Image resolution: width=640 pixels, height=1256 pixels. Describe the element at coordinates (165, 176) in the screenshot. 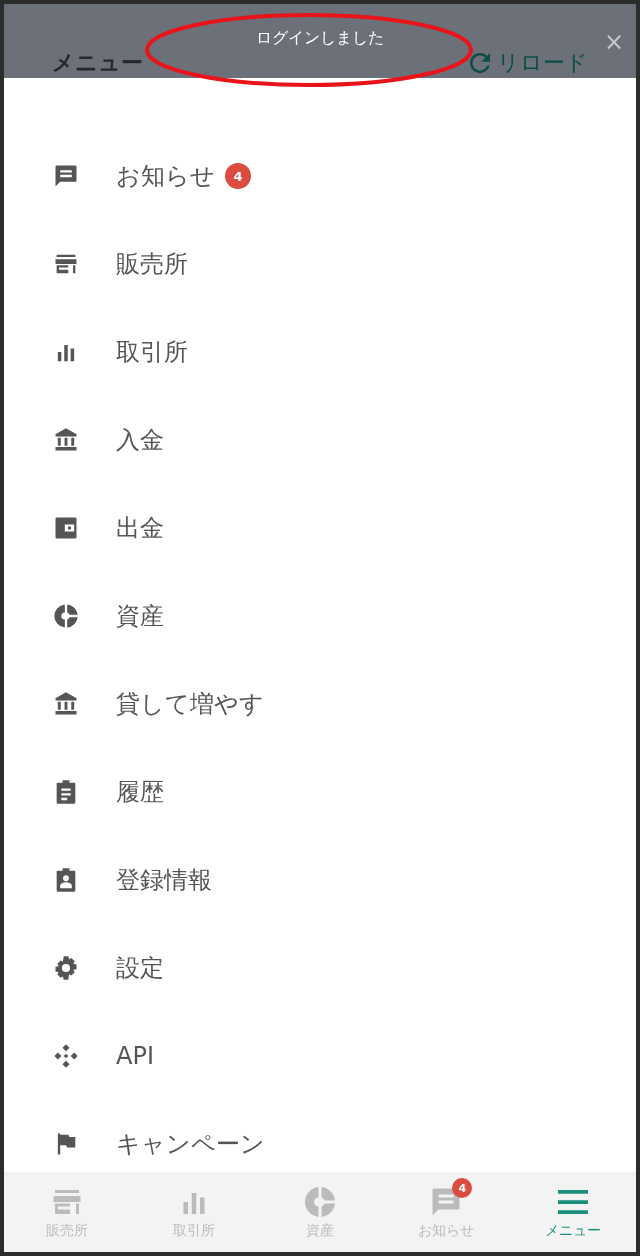

I see `menu-item: お知らせ` at that location.